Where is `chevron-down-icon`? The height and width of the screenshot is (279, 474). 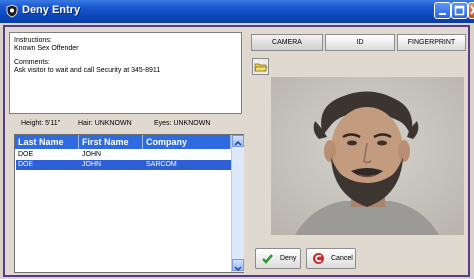 chevron-down-icon is located at coordinates (238, 269).